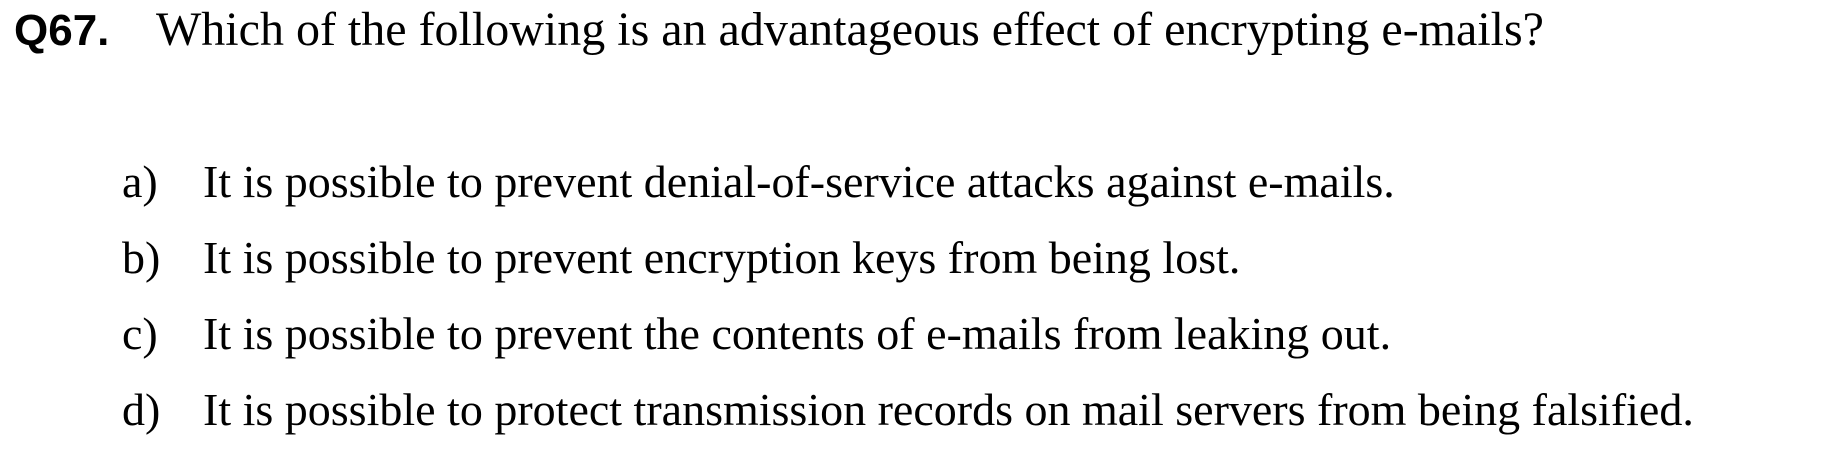  I want to click on option-letter: d), so click(141, 409).